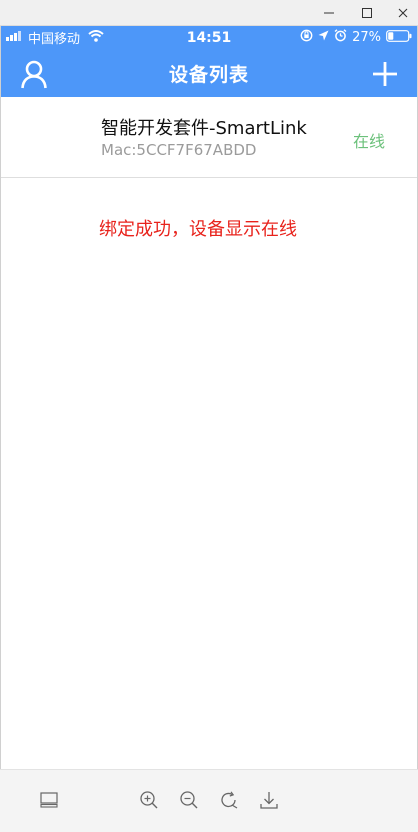  I want to click on zoom-out-icon, so click(189, 800).